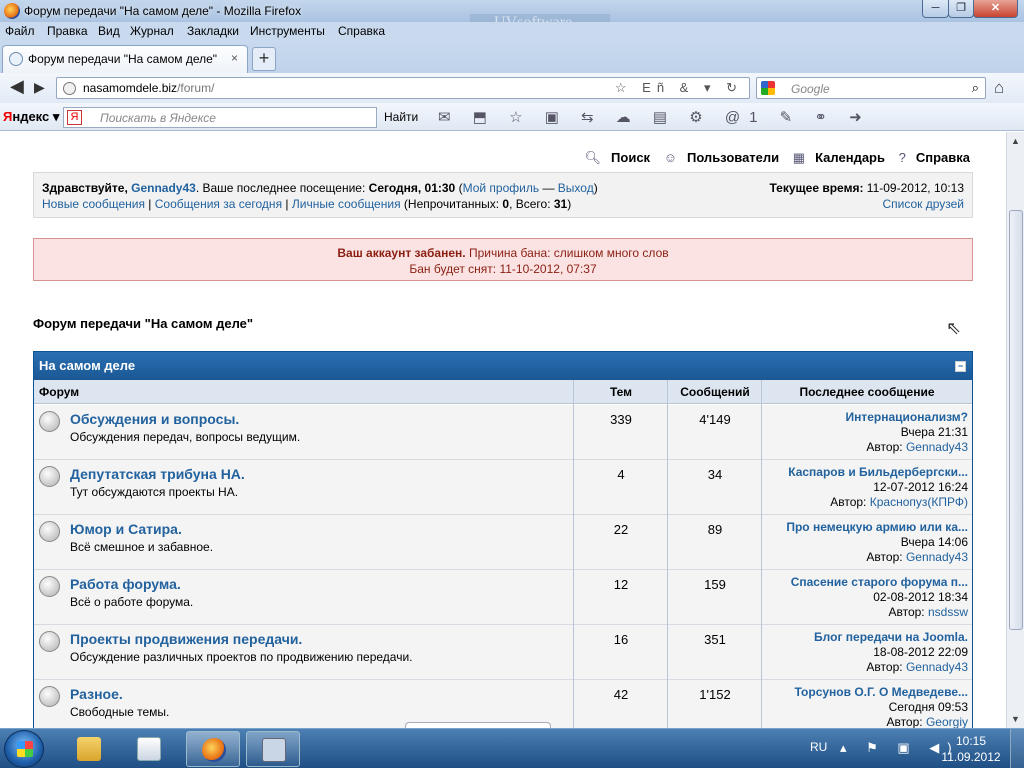 The width and height of the screenshot is (1024, 768). What do you see at coordinates (971, 749) in the screenshot?
I see `clock: 10:15 11.09.2012` at bounding box center [971, 749].